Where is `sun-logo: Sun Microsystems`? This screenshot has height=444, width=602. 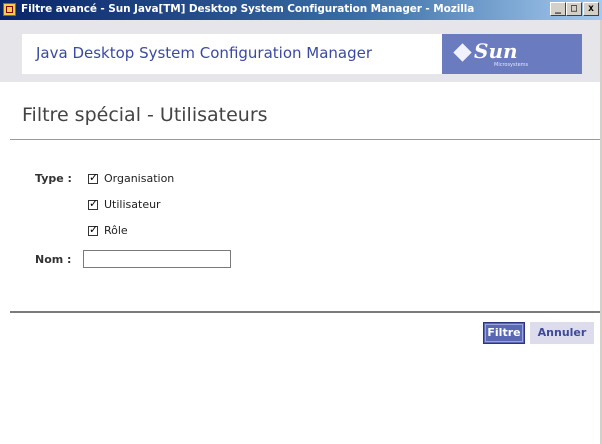
sun-logo: Sun Microsystems is located at coordinates (512, 54).